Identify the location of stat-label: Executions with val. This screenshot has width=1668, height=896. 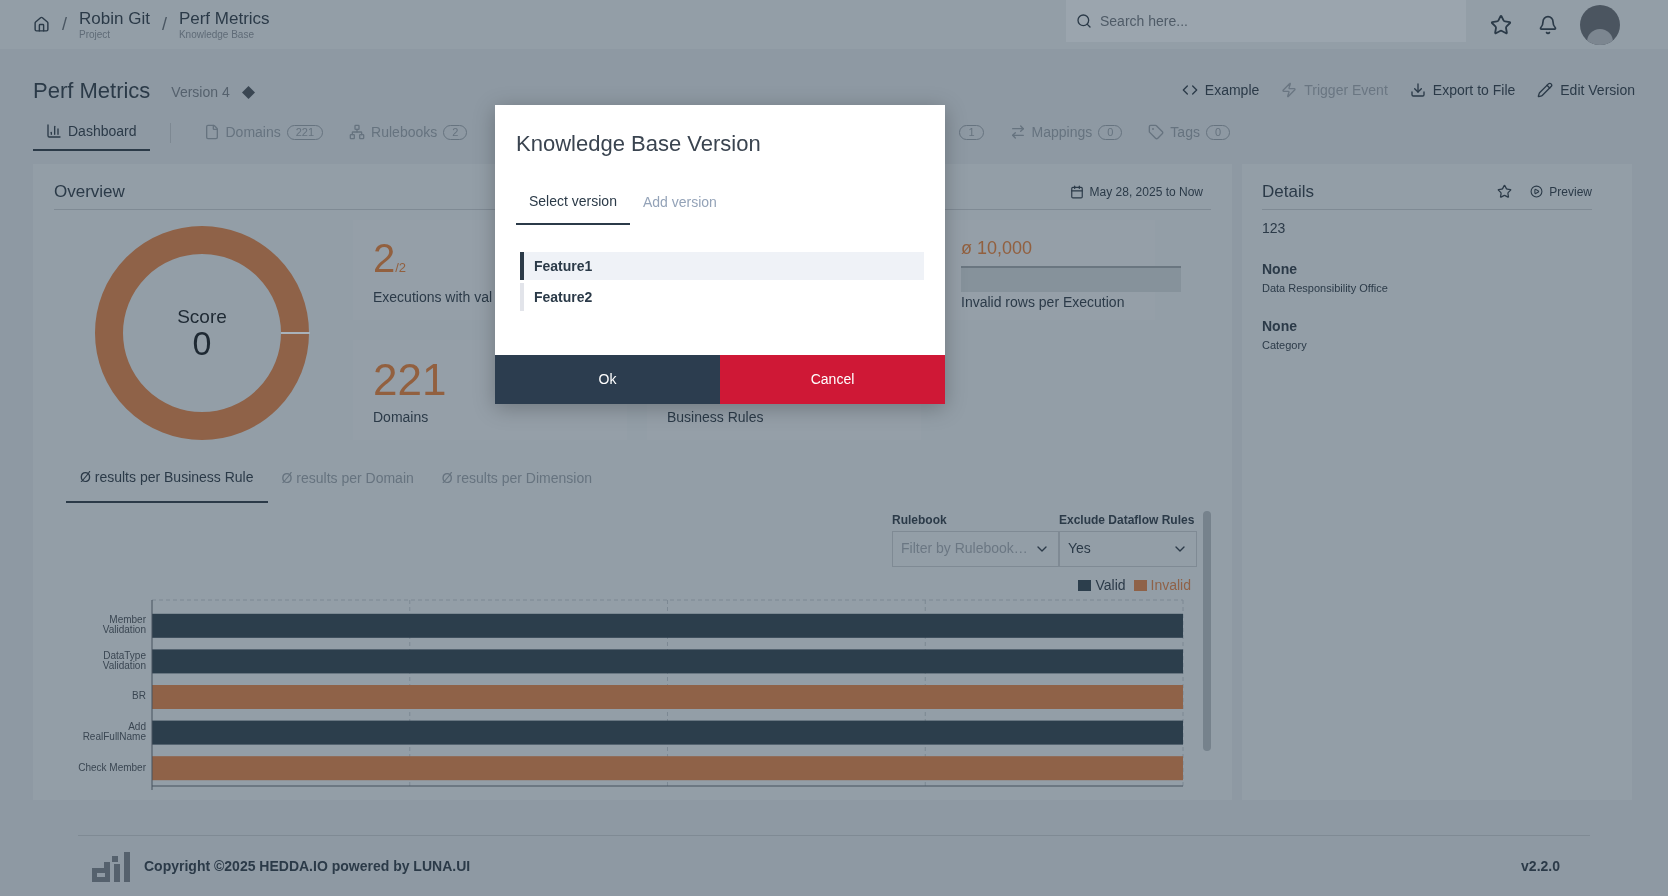
(433, 297).